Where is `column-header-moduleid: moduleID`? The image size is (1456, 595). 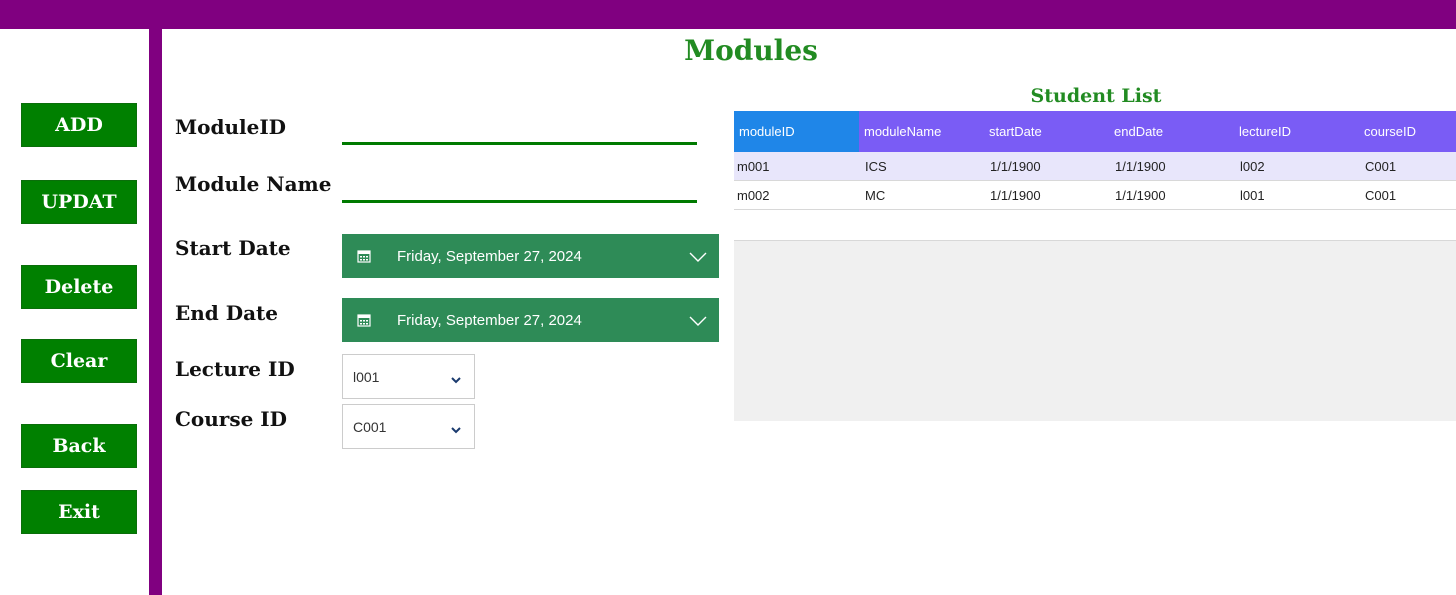 column-header-moduleid: moduleID is located at coordinates (796, 131).